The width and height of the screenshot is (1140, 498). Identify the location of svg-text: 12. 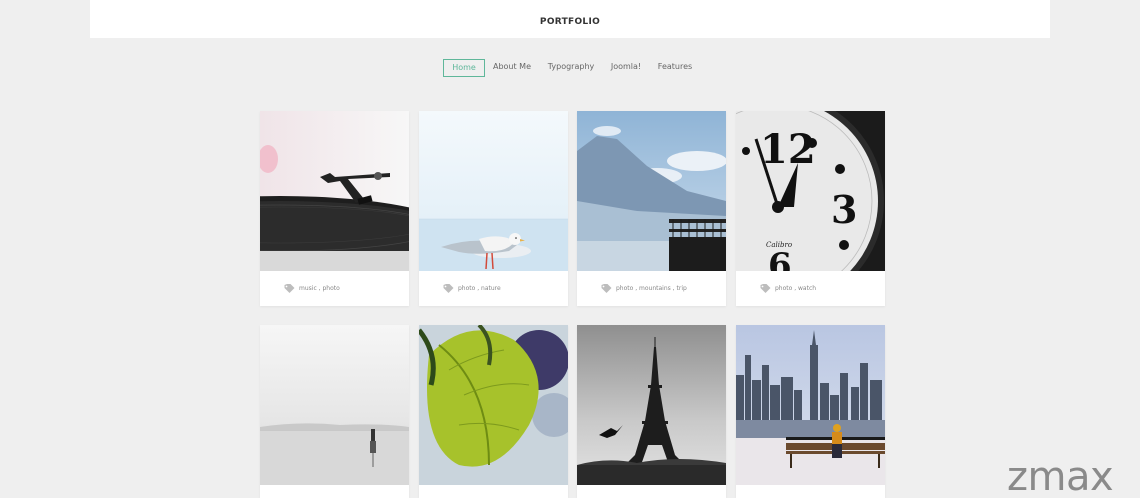
(788, 149).